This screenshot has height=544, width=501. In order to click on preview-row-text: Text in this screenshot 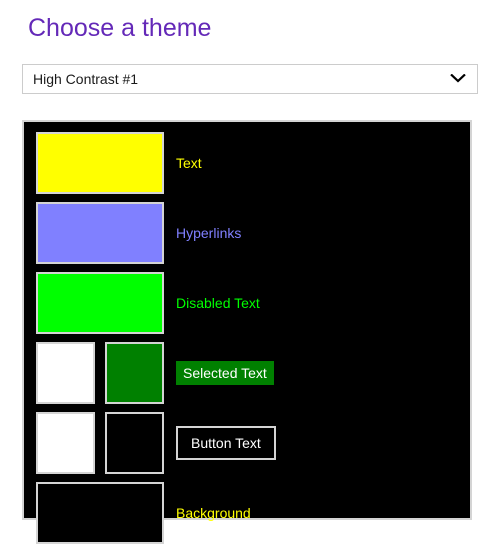, I will do `click(253, 163)`.